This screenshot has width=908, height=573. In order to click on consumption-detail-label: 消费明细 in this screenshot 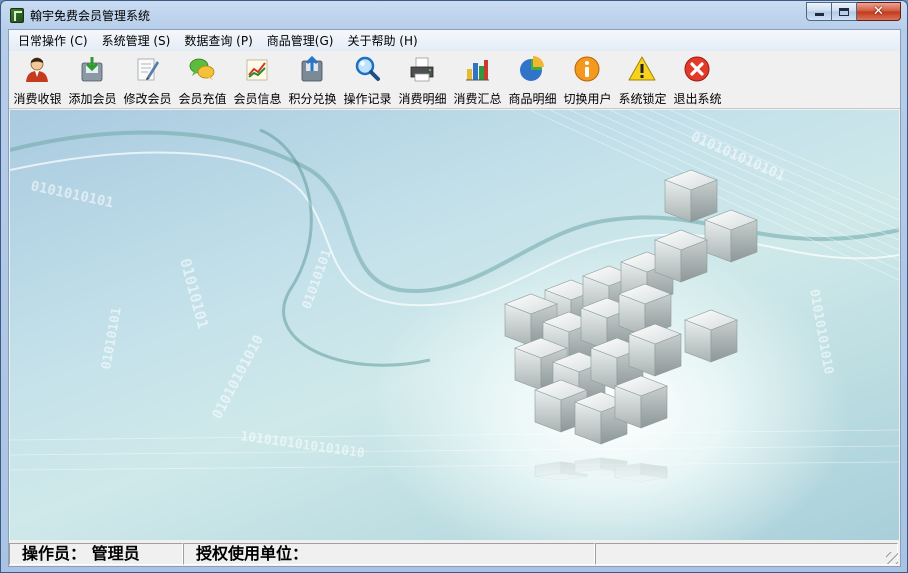, I will do `click(422, 99)`.